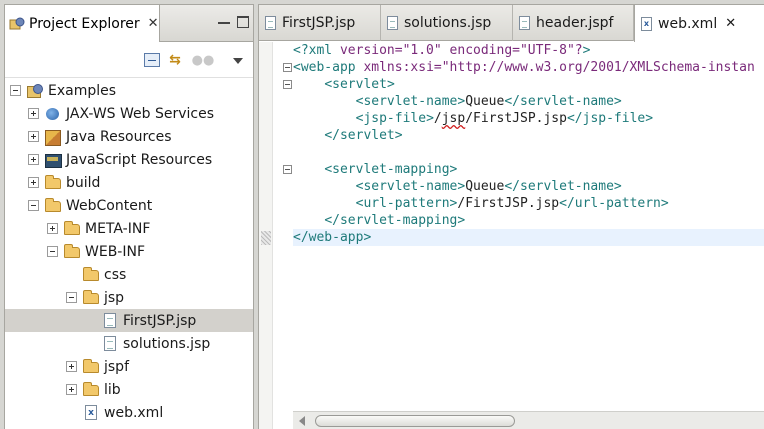 The height and width of the screenshot is (429, 764). I want to click on tree-item: JAX-WS Web Services, so click(129, 113).